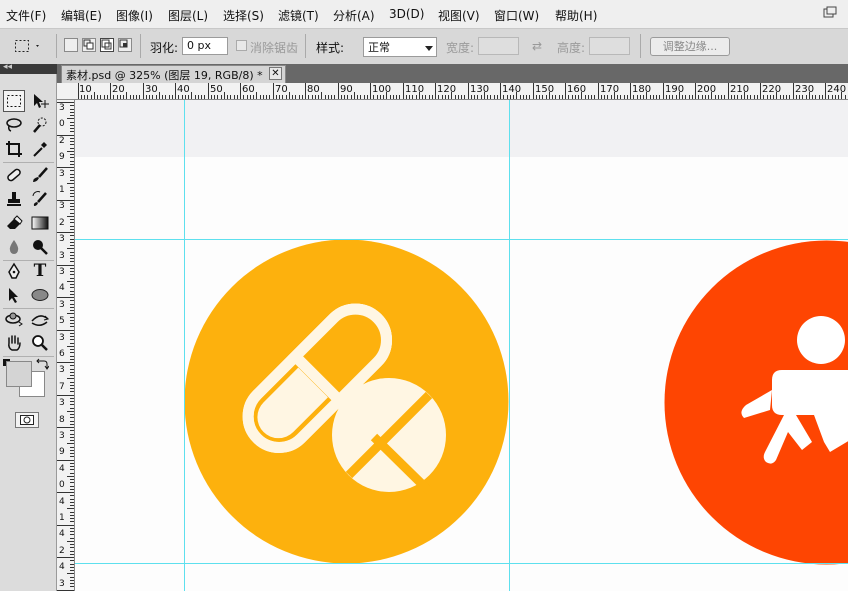 Image resolution: width=848 pixels, height=591 pixels. I want to click on blur-tool, so click(14, 247).